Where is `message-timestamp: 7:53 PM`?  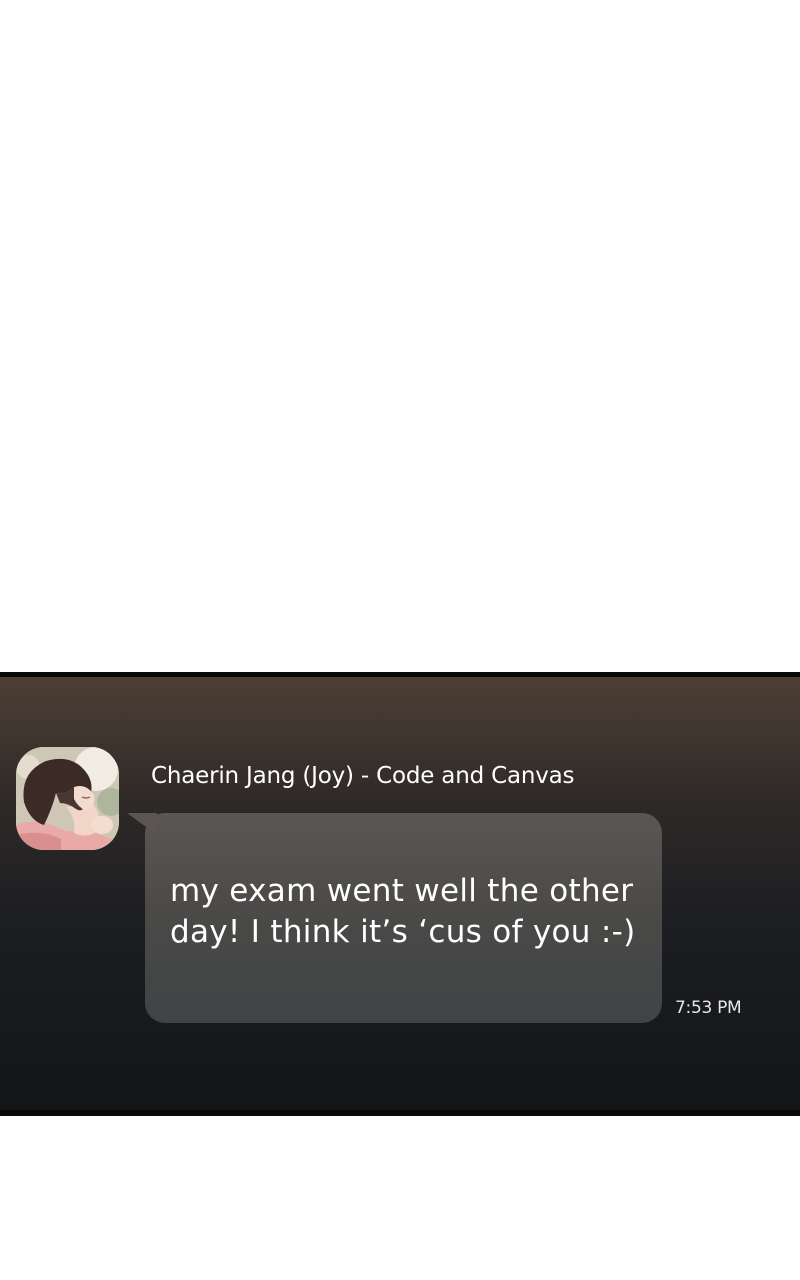 message-timestamp: 7:53 PM is located at coordinates (708, 1008).